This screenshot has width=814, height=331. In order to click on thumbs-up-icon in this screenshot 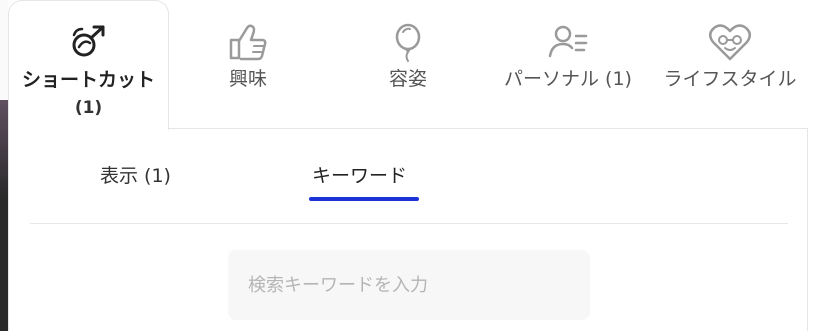, I will do `click(248, 42)`.